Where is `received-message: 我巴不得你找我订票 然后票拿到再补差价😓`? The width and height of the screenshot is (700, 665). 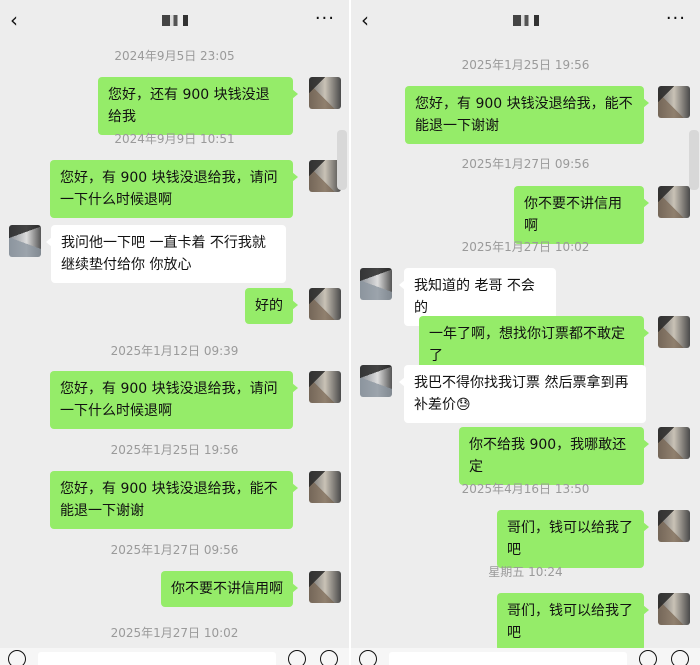 received-message: 我巴不得你找我订票 然后票拿到再补差价😓 is located at coordinates (522, 394).